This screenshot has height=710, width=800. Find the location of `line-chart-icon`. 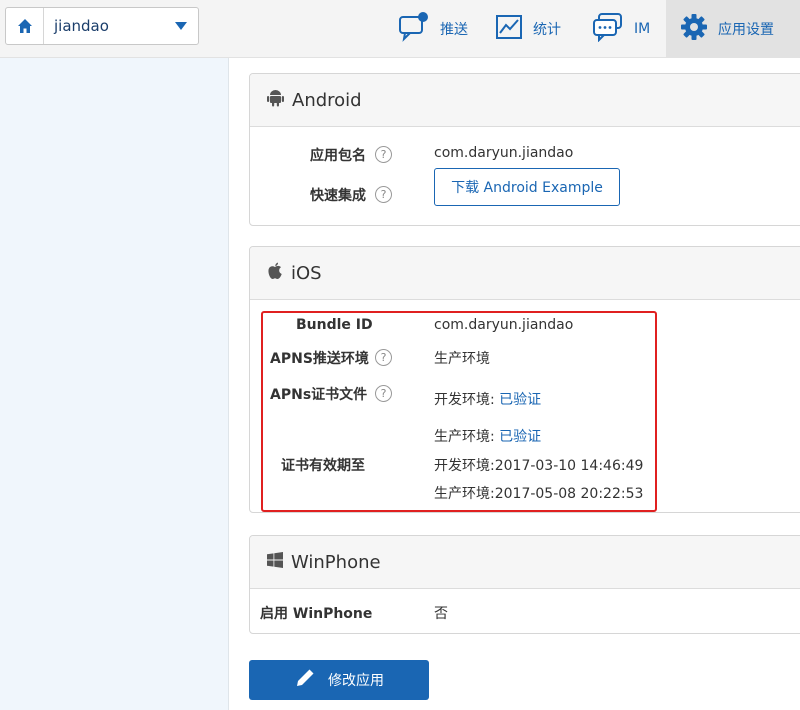

line-chart-icon is located at coordinates (509, 29).